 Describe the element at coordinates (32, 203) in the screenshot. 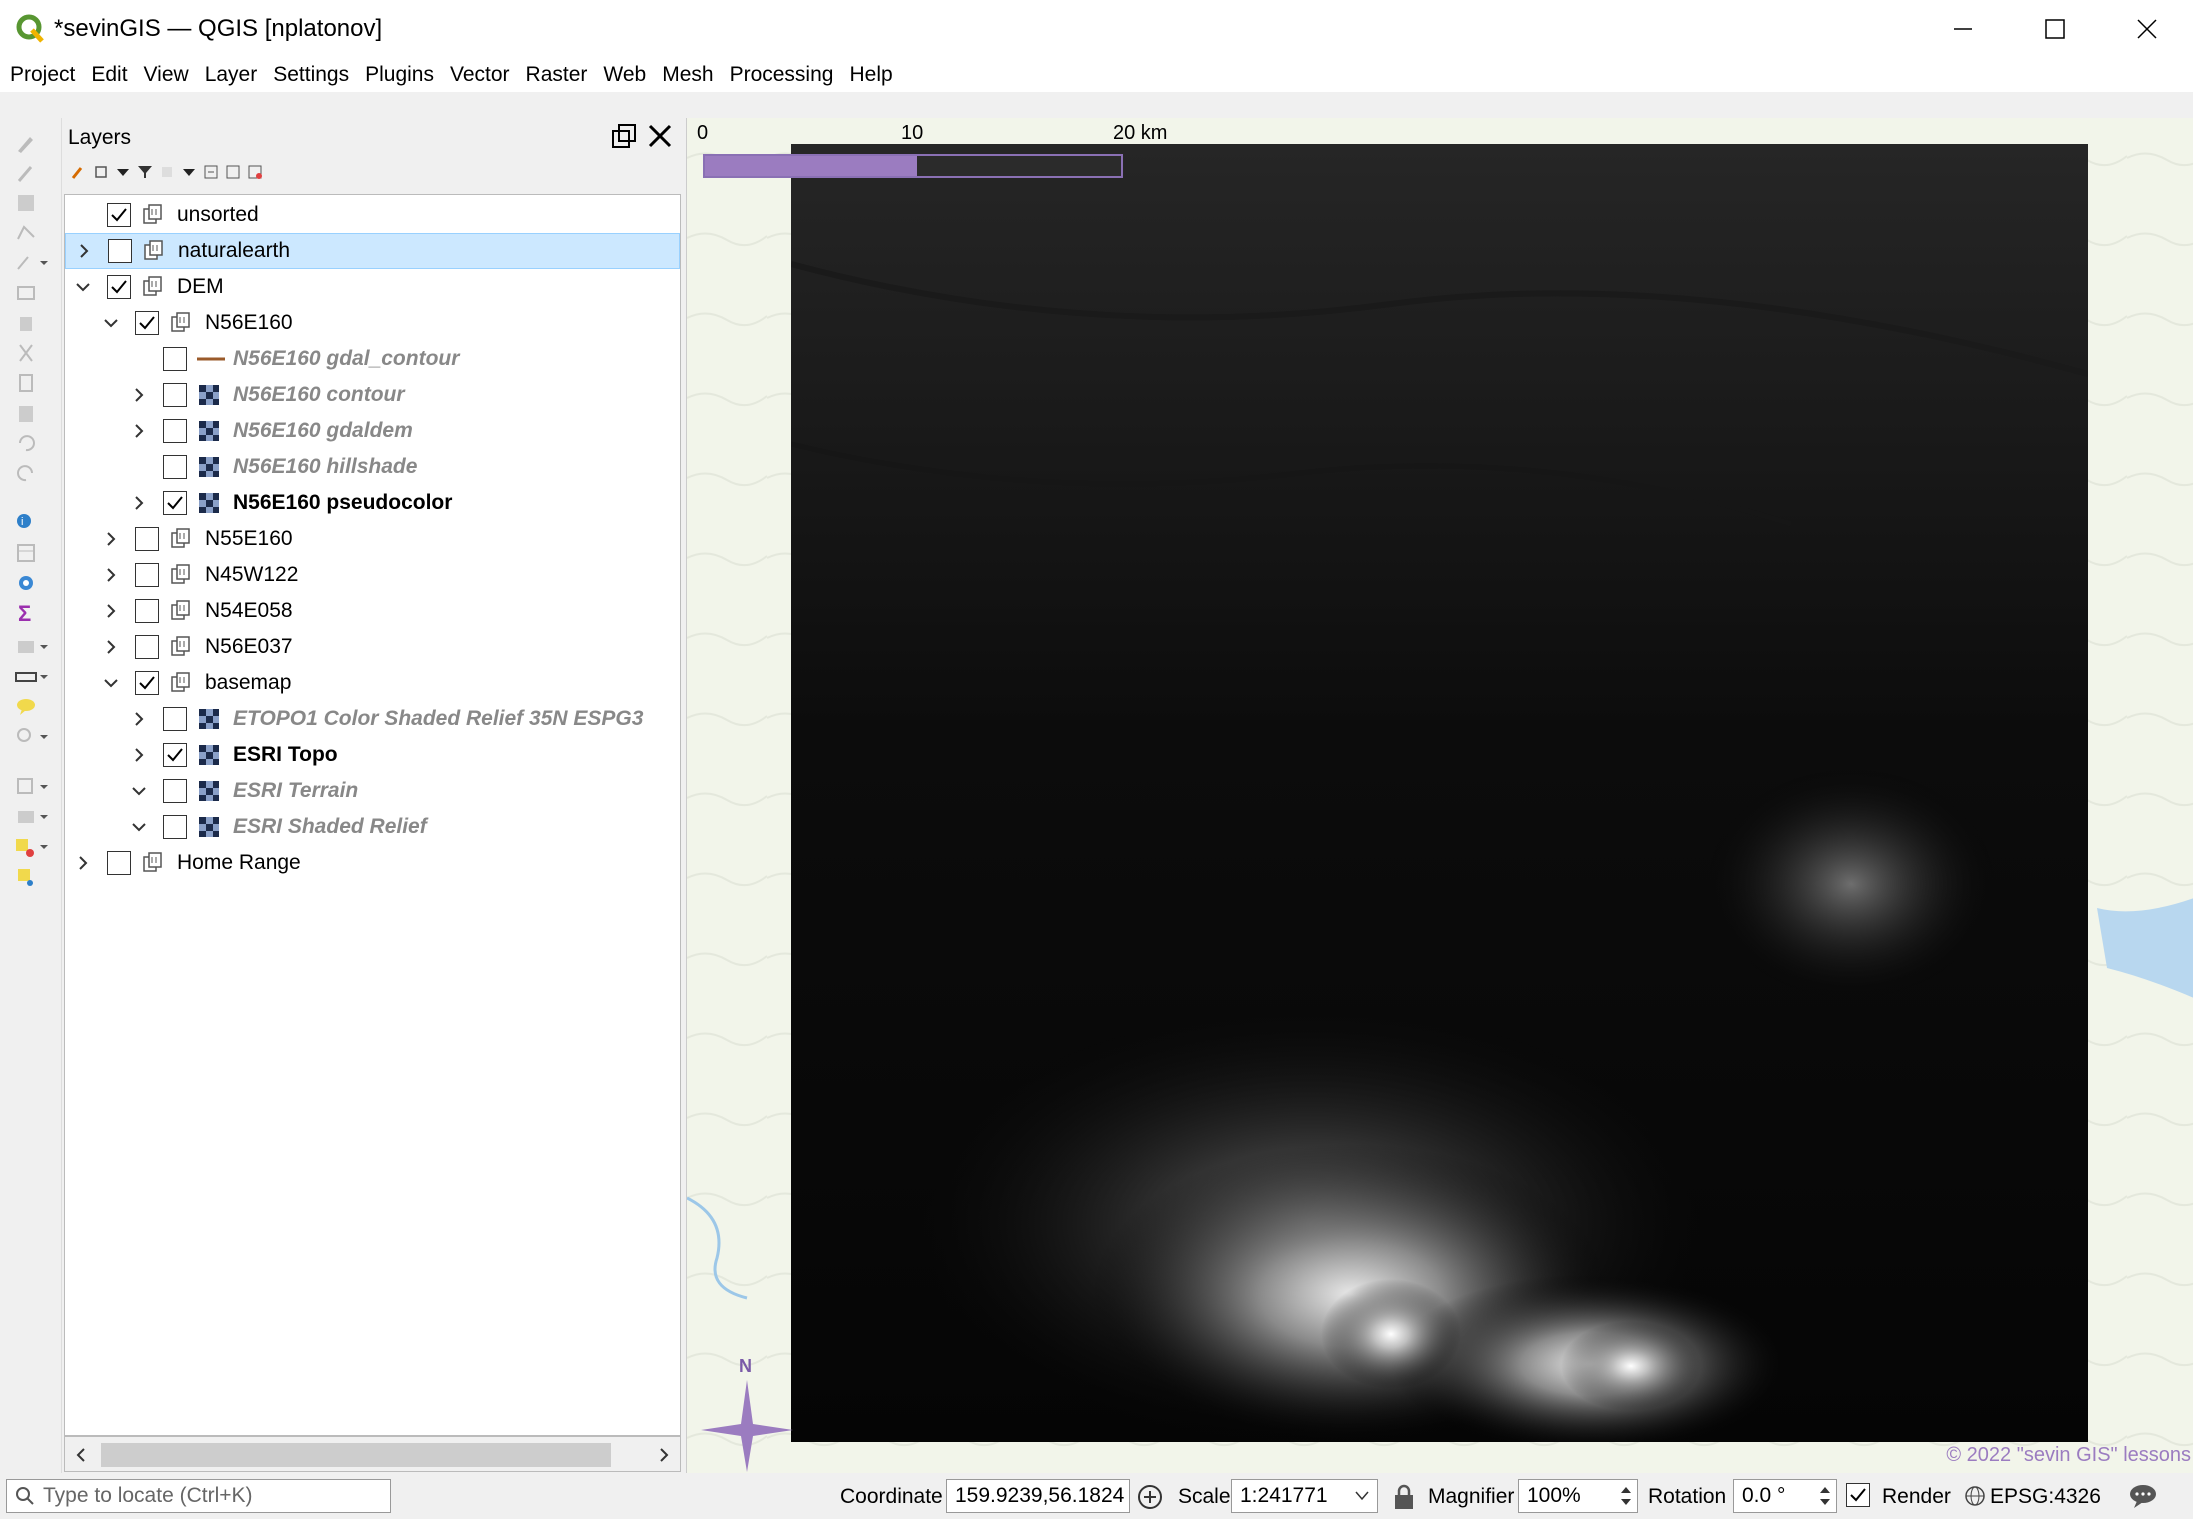

I see `save-edits-tool` at that location.